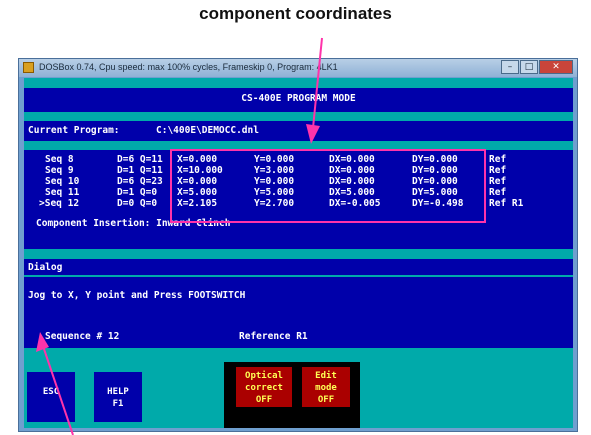 Image resolution: width=591 pixels, height=435 pixels. I want to click on coordinates-highlight-box, so click(328, 186).